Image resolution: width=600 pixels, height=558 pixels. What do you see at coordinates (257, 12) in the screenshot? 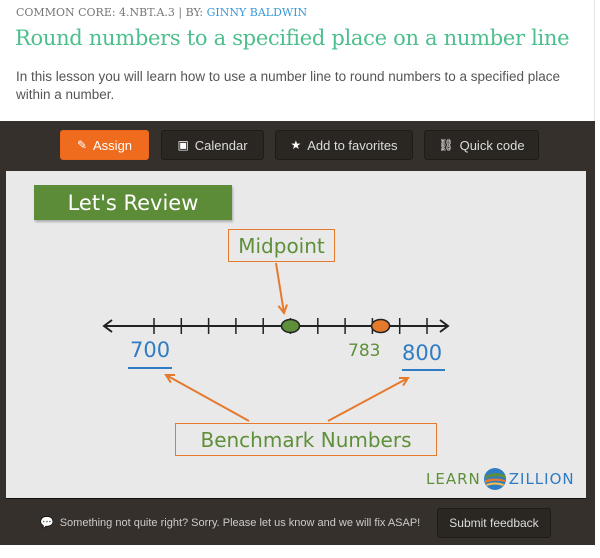
I see `author-link: GINNY BALDWIN` at bounding box center [257, 12].